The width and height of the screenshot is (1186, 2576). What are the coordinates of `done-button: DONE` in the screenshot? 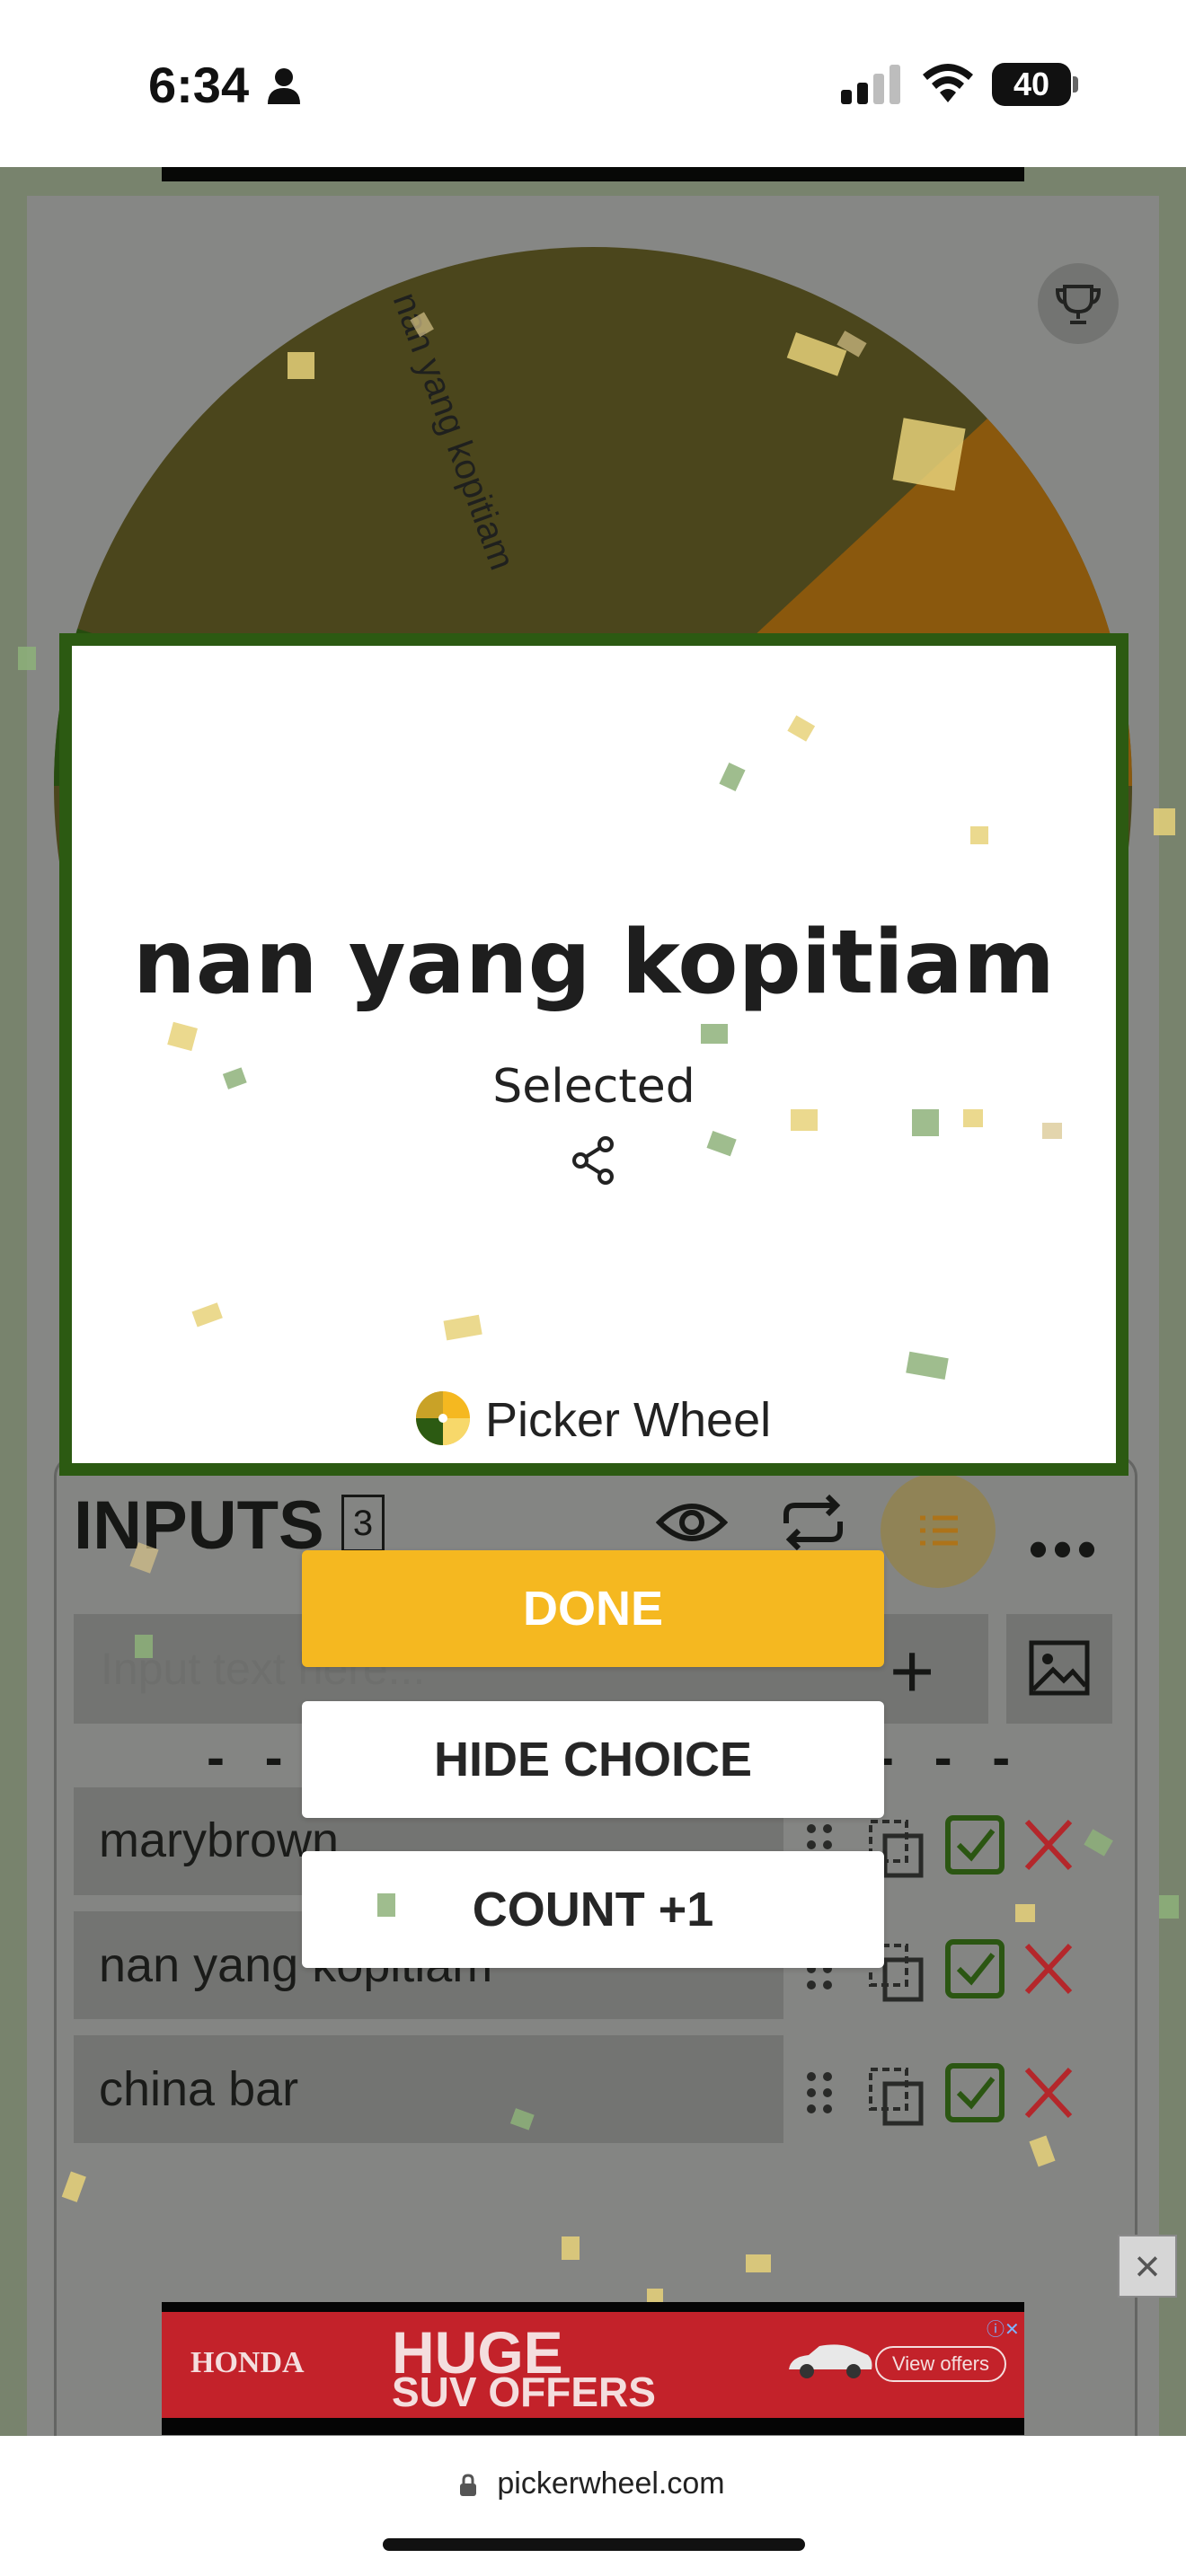 It's located at (593, 1608).